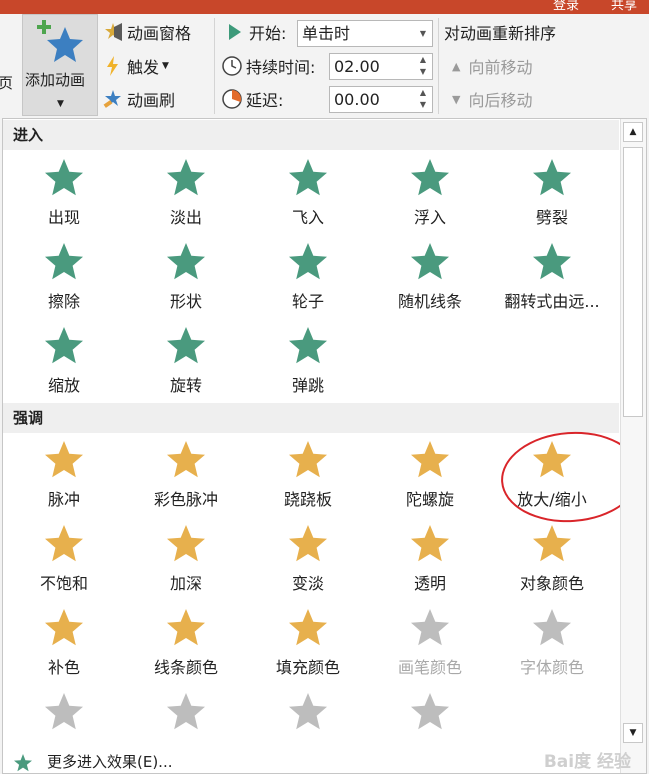 This screenshot has width=649, height=774. I want to click on play-icon, so click(235, 32).